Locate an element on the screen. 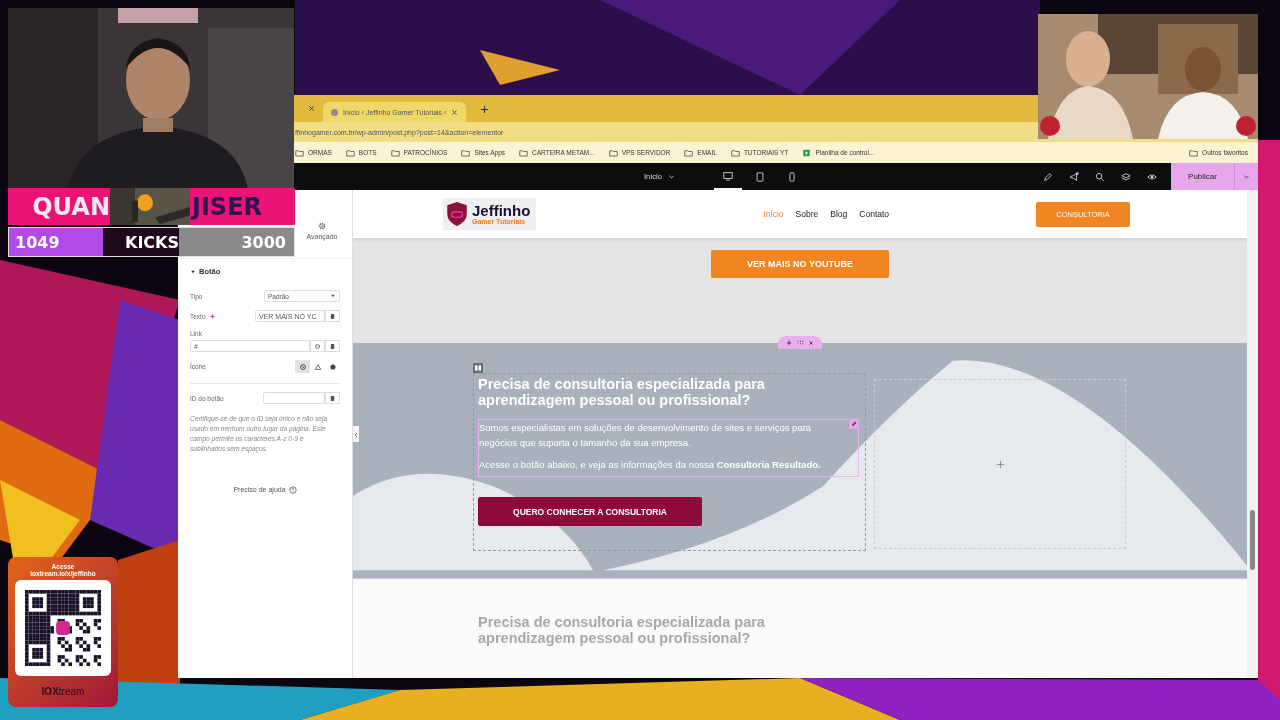  nav-link: Sobre is located at coordinates (807, 214).